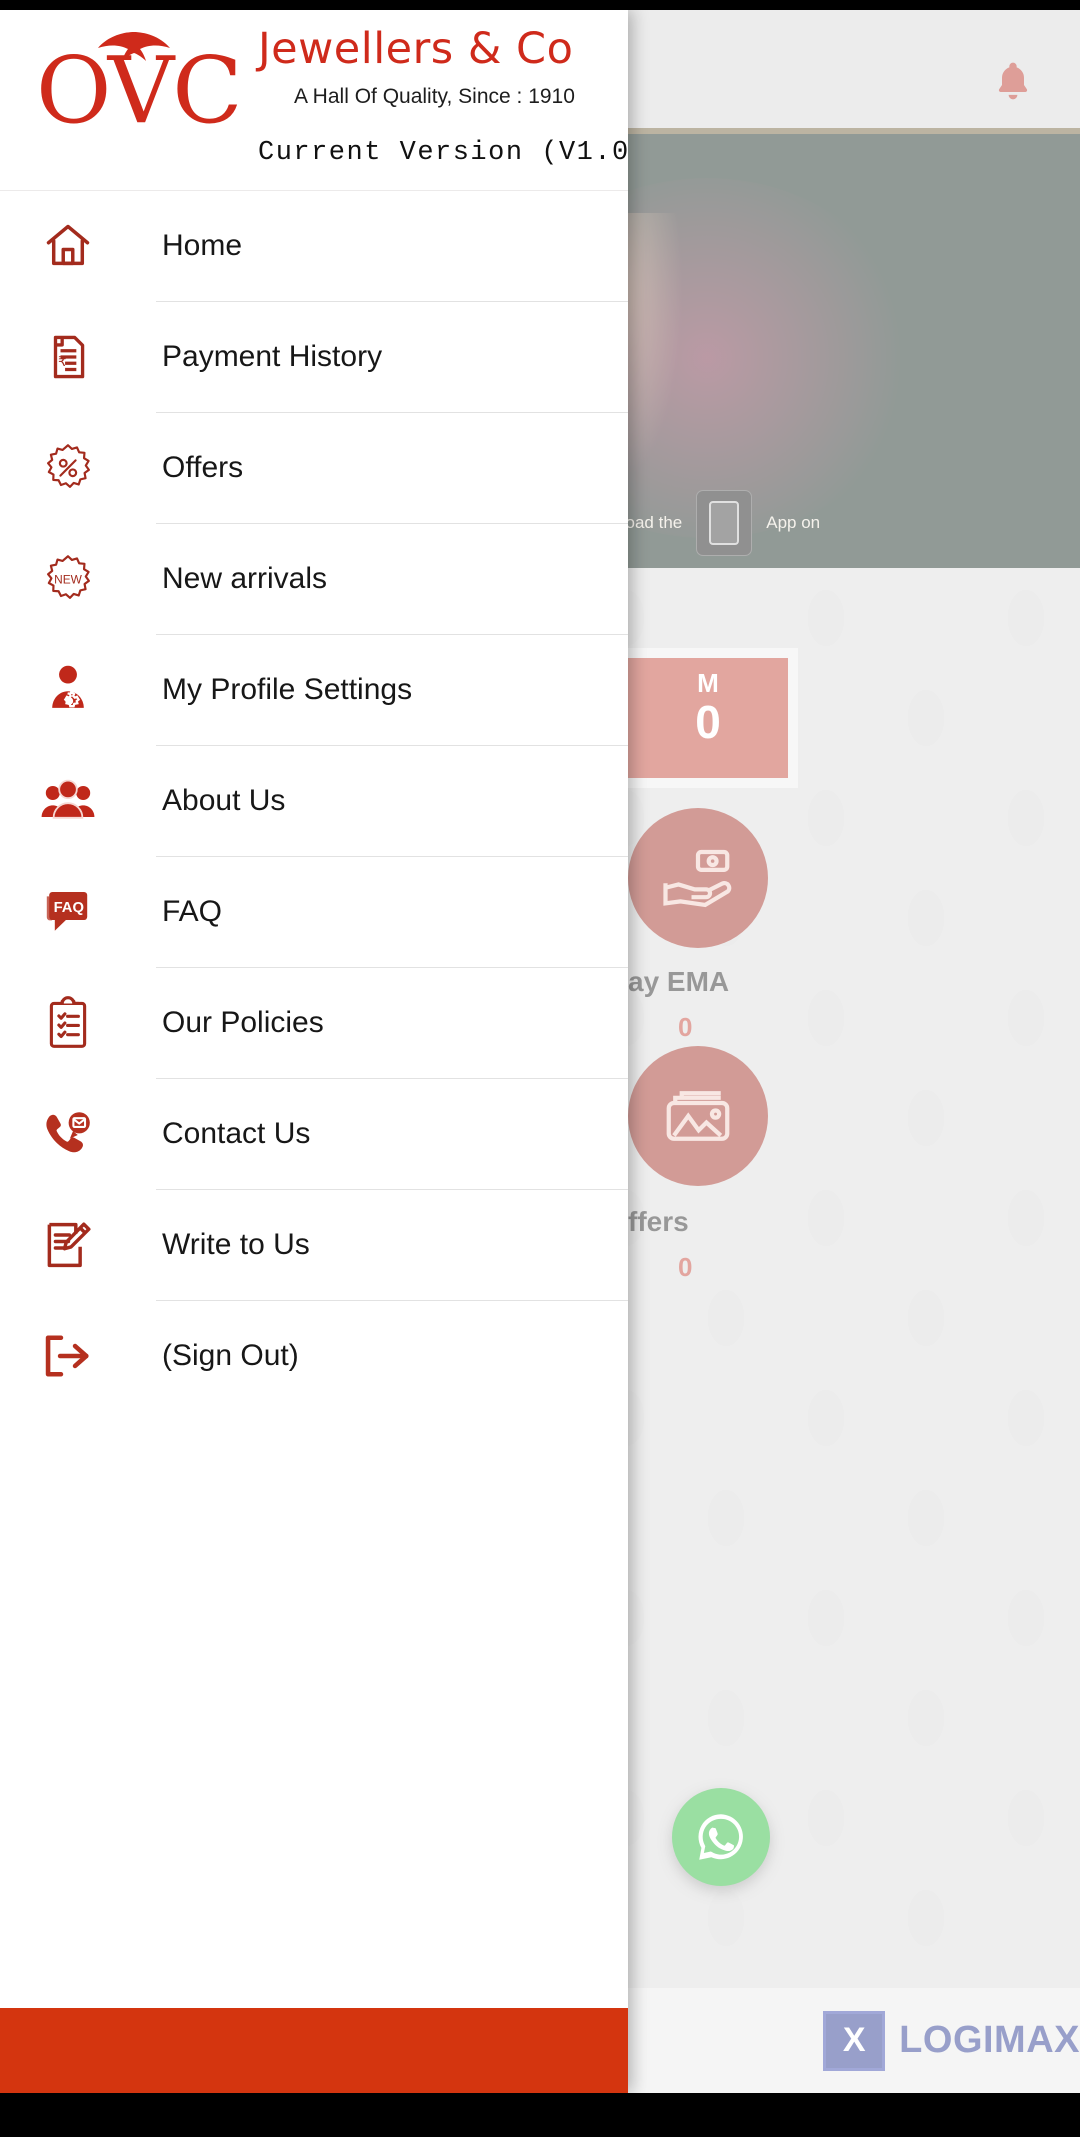 The image size is (1080, 2137). I want to click on menu-item-profile-settings: My Profile Settings, so click(314, 690).